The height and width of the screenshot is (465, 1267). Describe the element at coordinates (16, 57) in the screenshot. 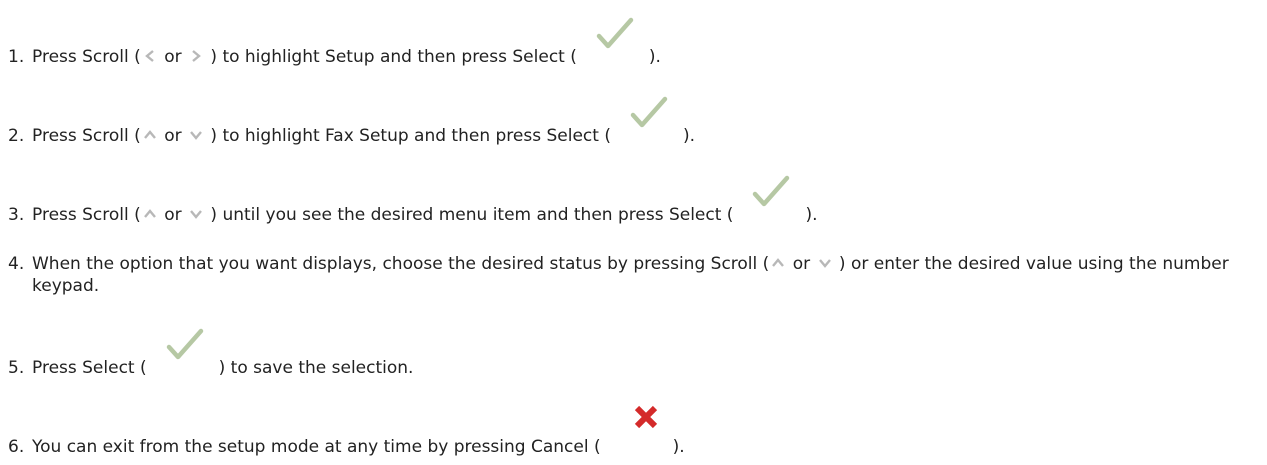

I see `step-number: 1.` at that location.